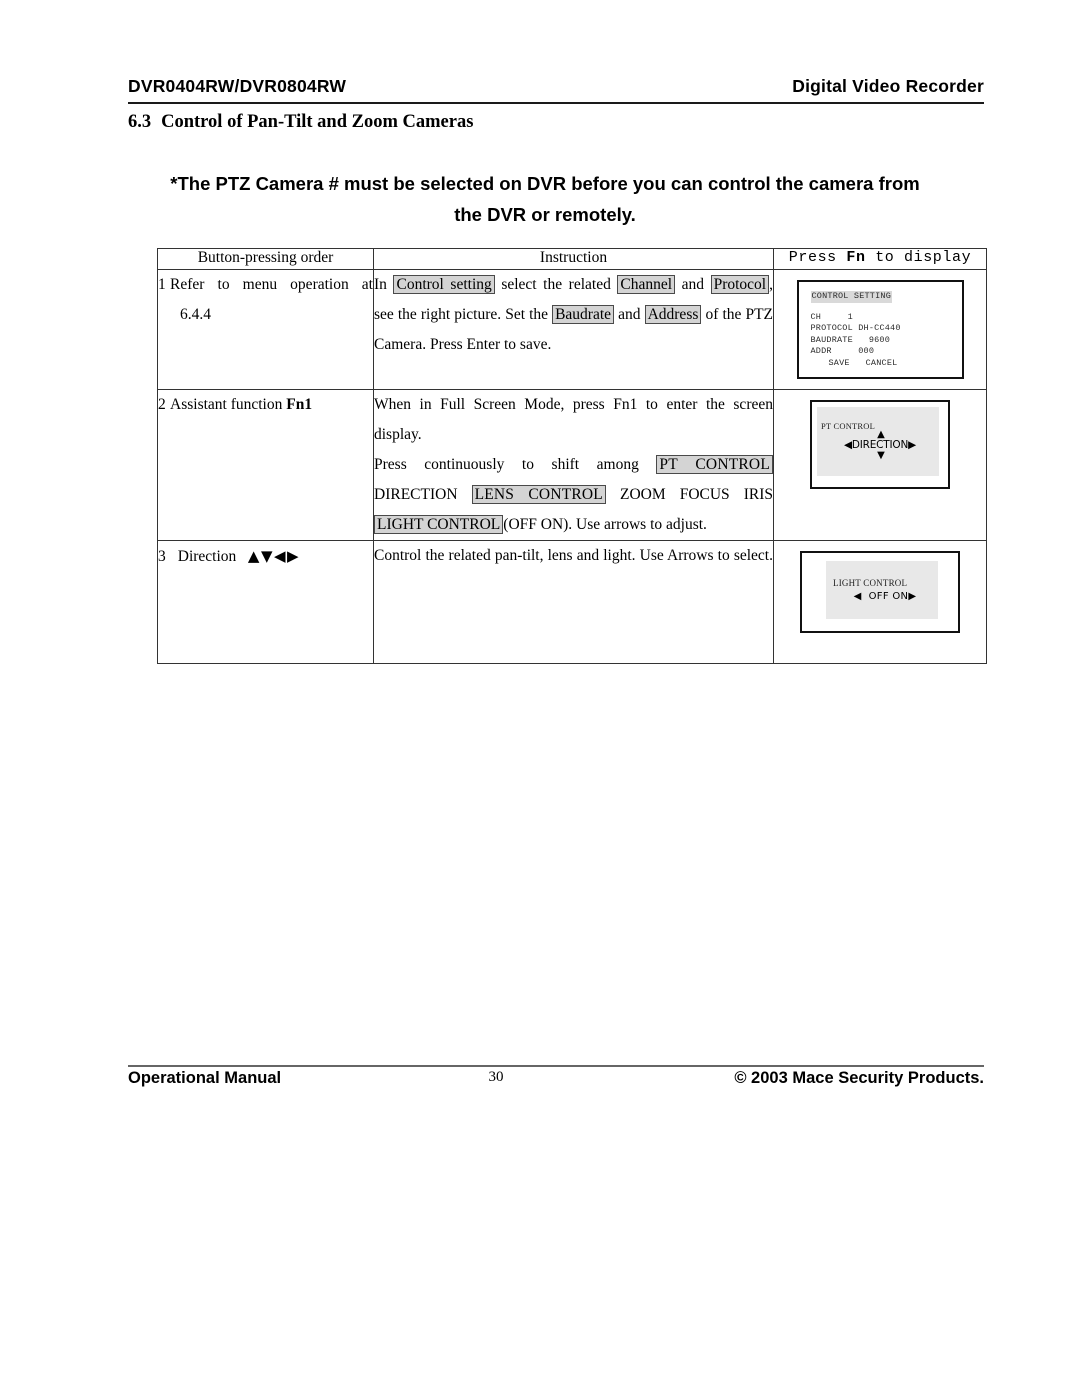 Image resolution: width=1080 pixels, height=1397 pixels. I want to click on light-control-panel-wrap: LIGHT CONTROL ◀ OFF ON▶, so click(880, 592).